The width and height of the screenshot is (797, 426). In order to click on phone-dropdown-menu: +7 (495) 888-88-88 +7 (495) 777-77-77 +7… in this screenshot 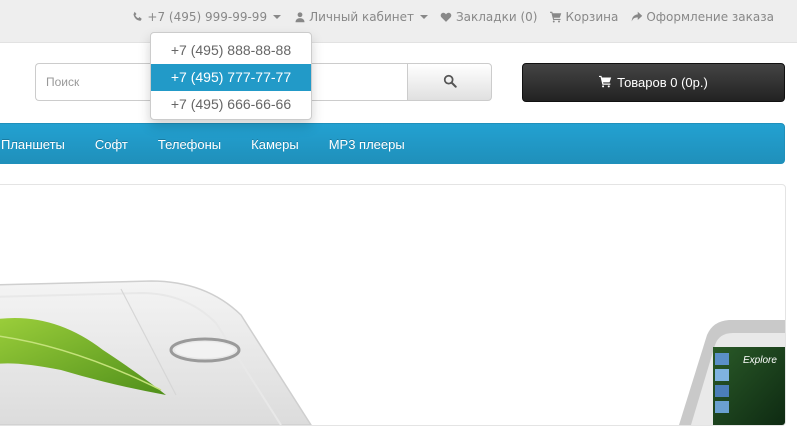, I will do `click(231, 76)`.